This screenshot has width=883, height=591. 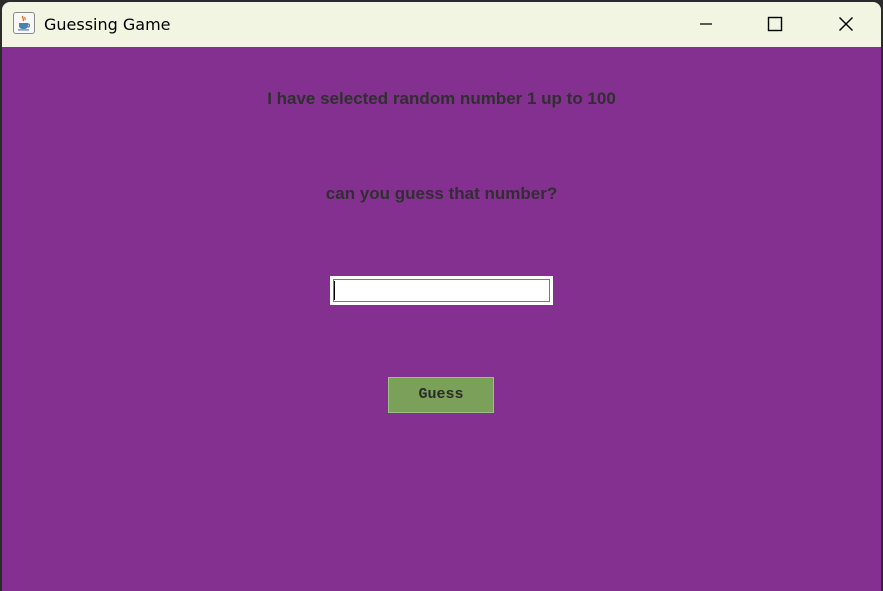 I want to click on guess-button: Guess, so click(x=441, y=395).